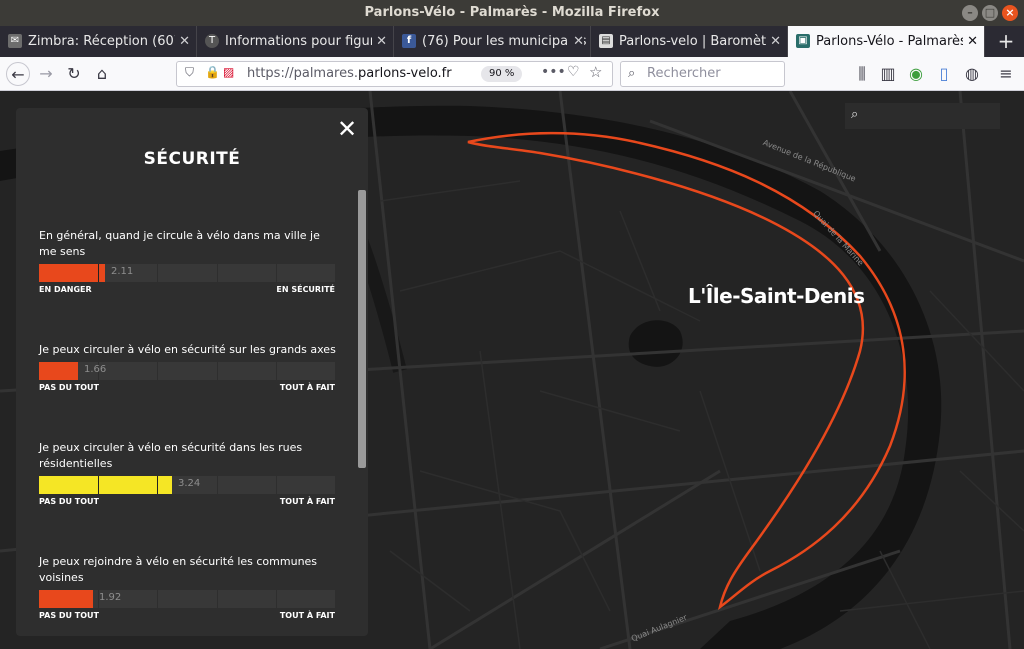 This screenshot has width=1024, height=649. Describe the element at coordinates (189, 72) in the screenshot. I see `shield-icon: ⛉` at that location.